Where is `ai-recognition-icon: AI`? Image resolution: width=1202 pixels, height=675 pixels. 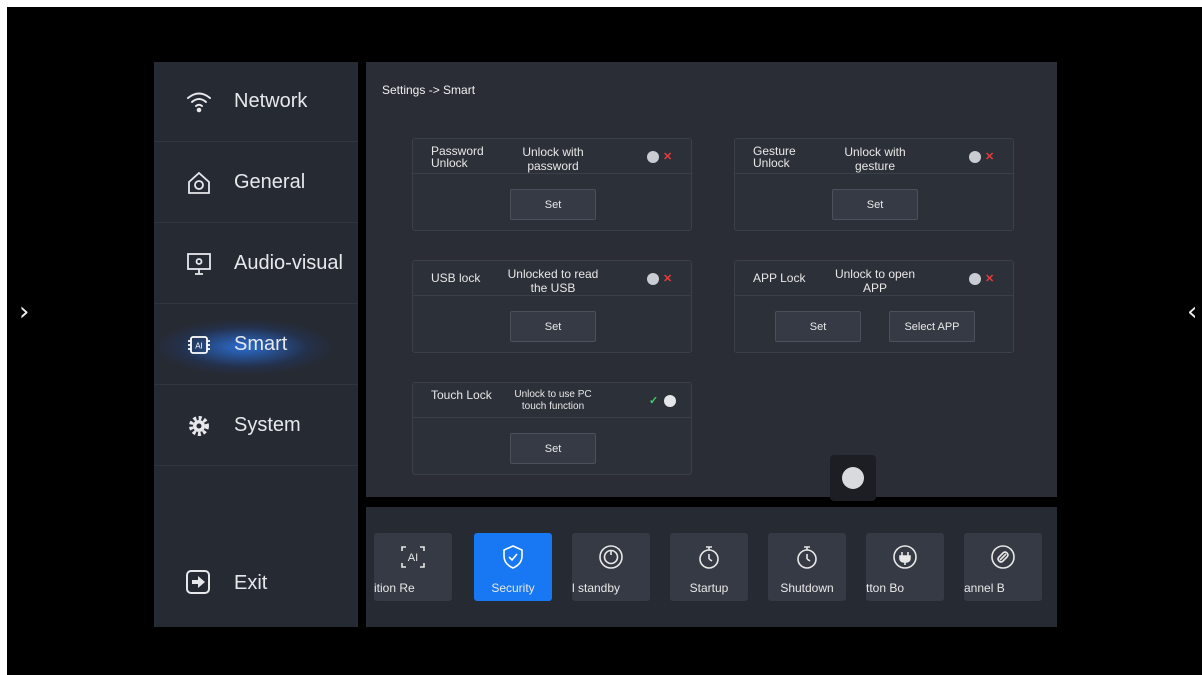 ai-recognition-icon: AI is located at coordinates (413, 557).